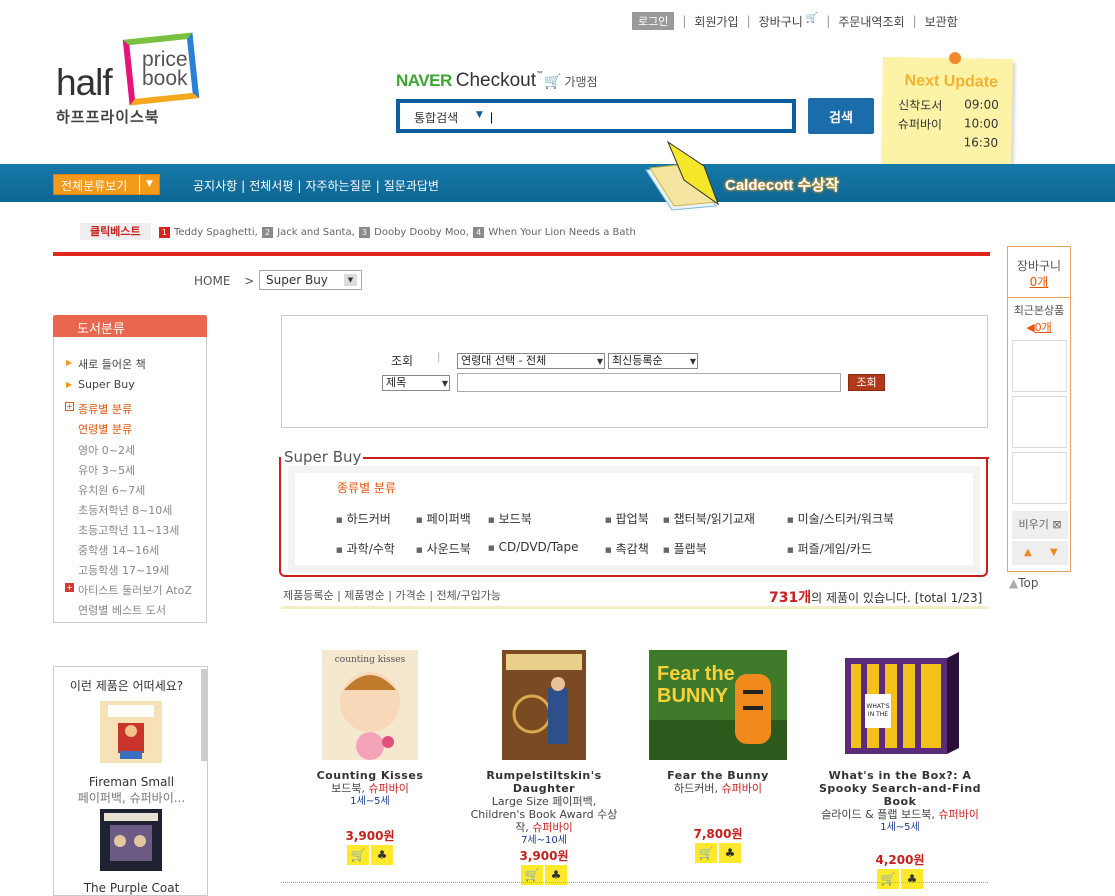 Image resolution: width=1115 pixels, height=896 pixels. I want to click on book-cover-fireman-small, so click(131, 732).